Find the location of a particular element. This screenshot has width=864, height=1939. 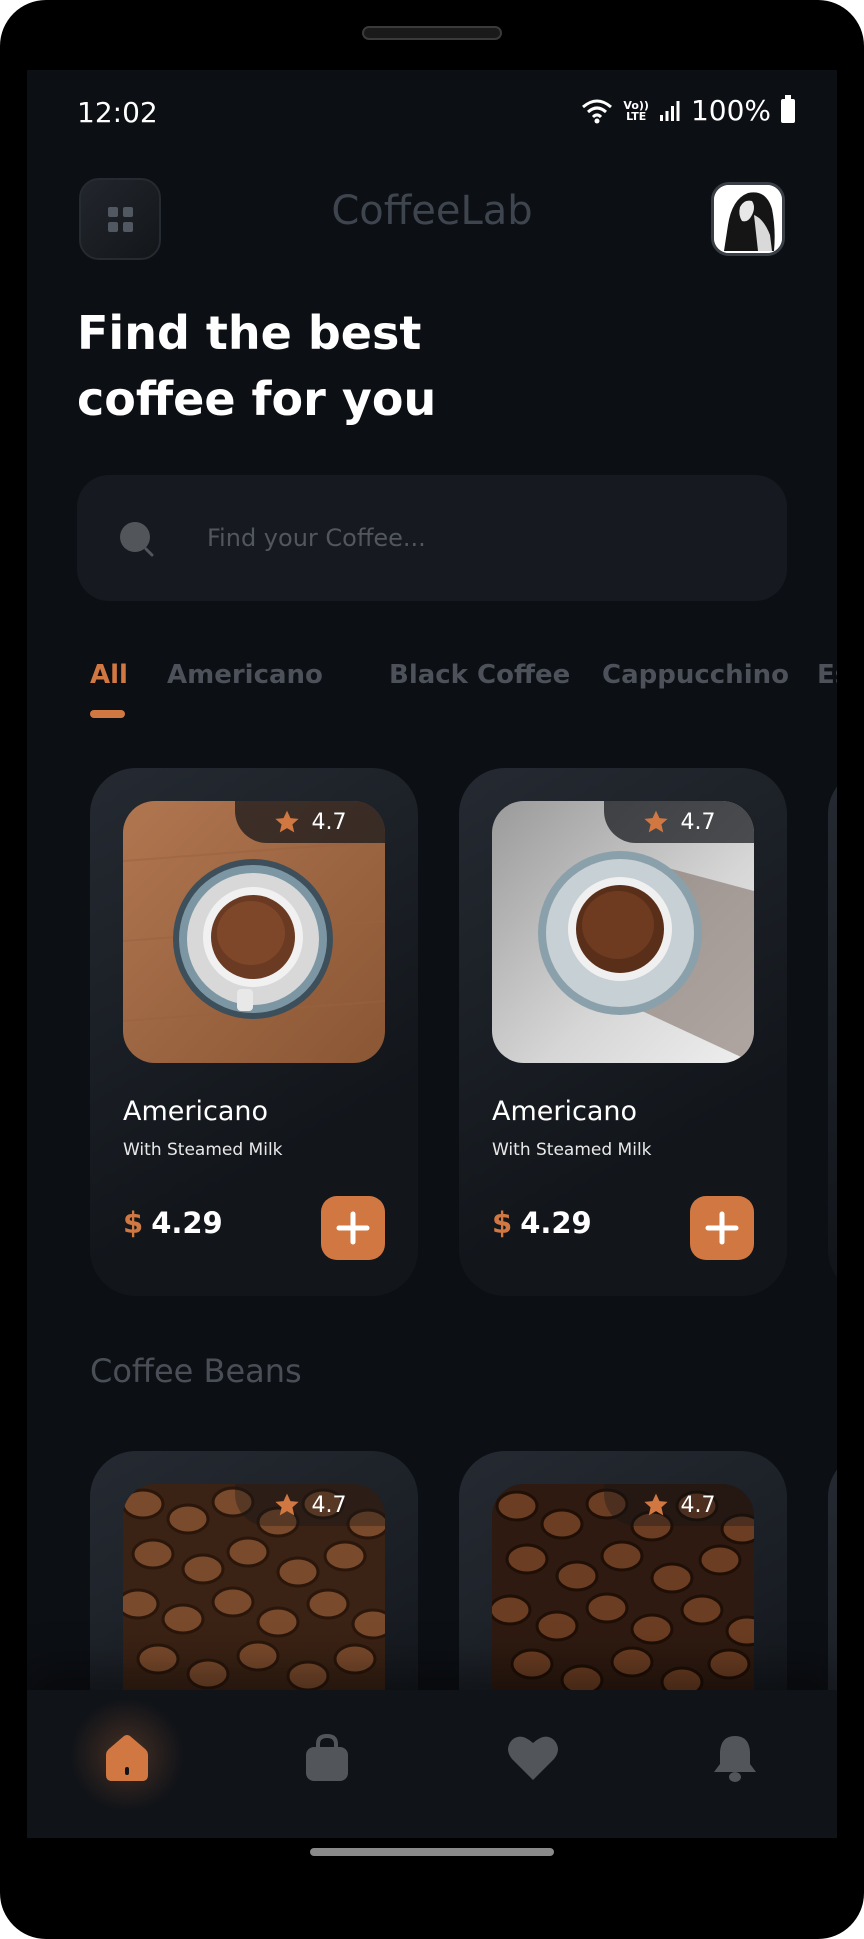

nav-favorites is located at coordinates (533, 1758).